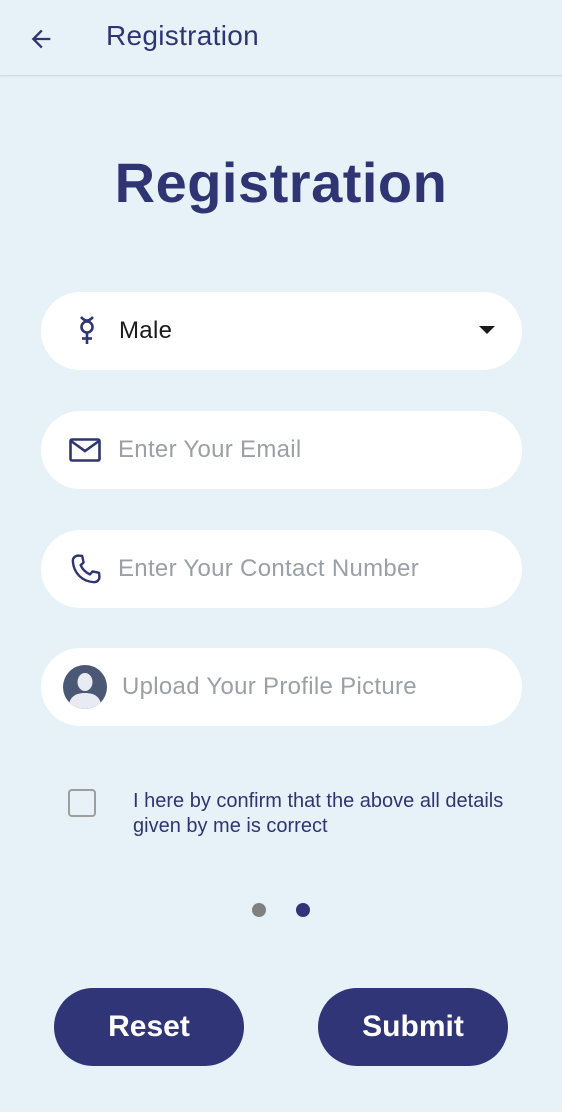  Describe the element at coordinates (210, 449) in the screenshot. I see `email-placeholder: Enter Your Email` at that location.